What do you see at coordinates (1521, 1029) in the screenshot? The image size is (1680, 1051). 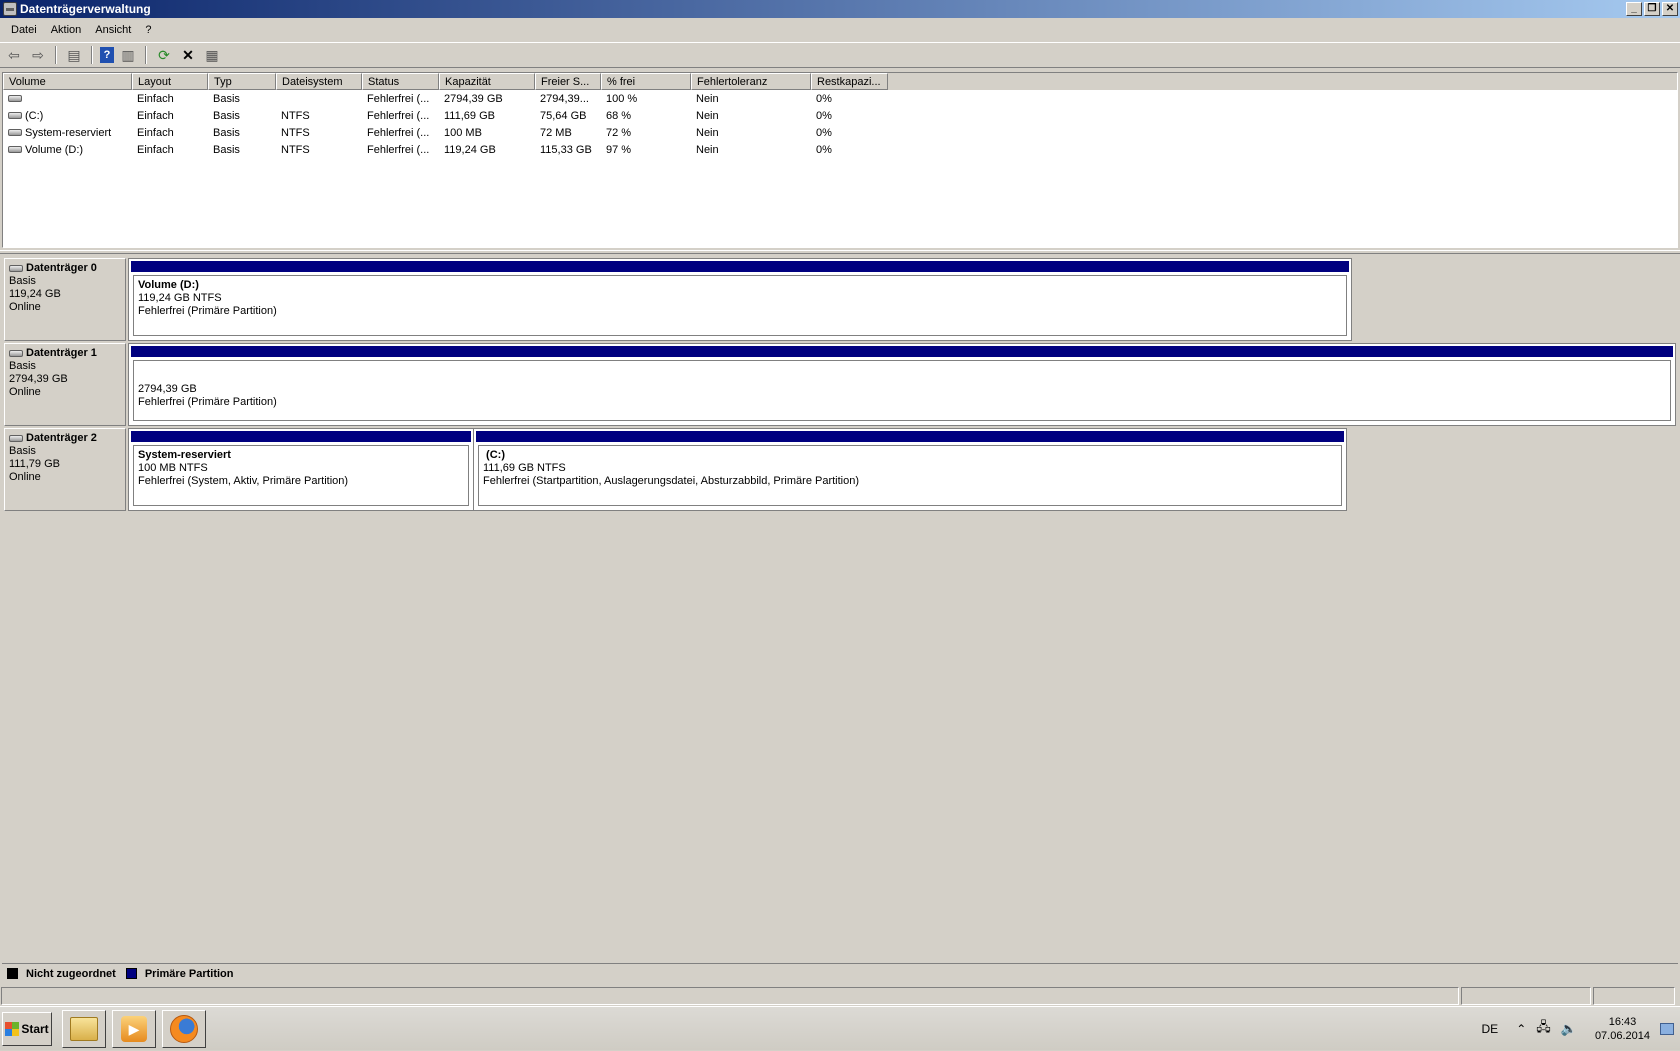 I see `show-hidden-icons-icon: ⌃` at bounding box center [1521, 1029].